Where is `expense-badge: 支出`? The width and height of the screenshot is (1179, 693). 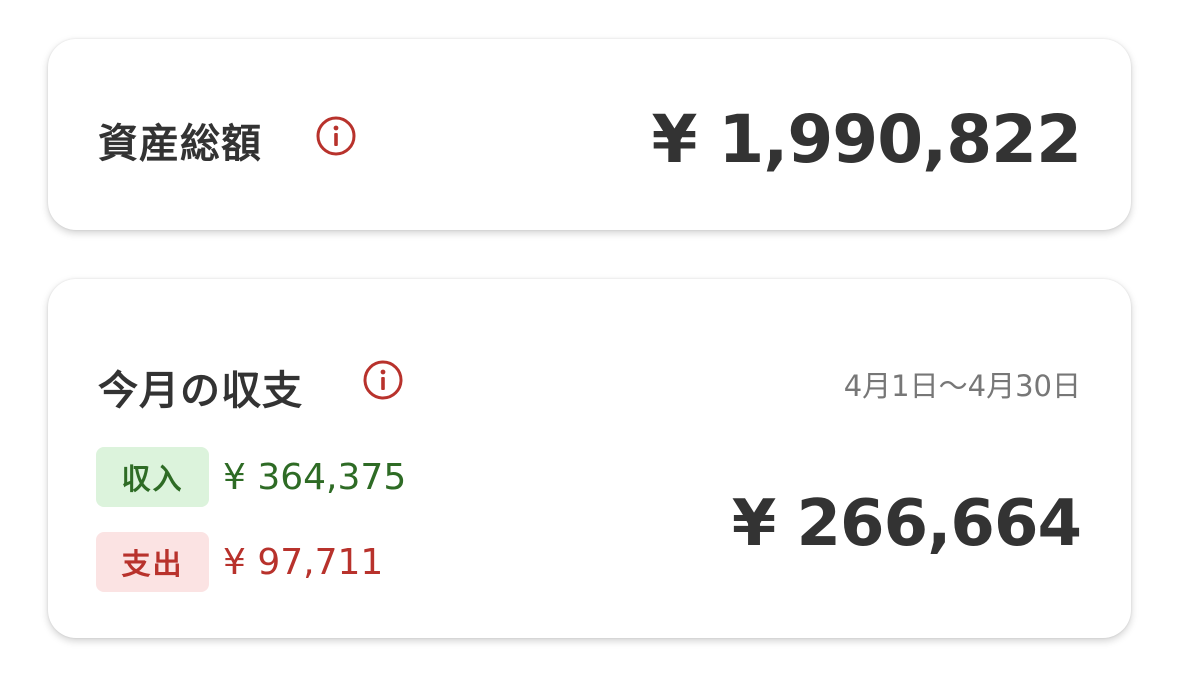 expense-badge: 支出 is located at coordinates (152, 562).